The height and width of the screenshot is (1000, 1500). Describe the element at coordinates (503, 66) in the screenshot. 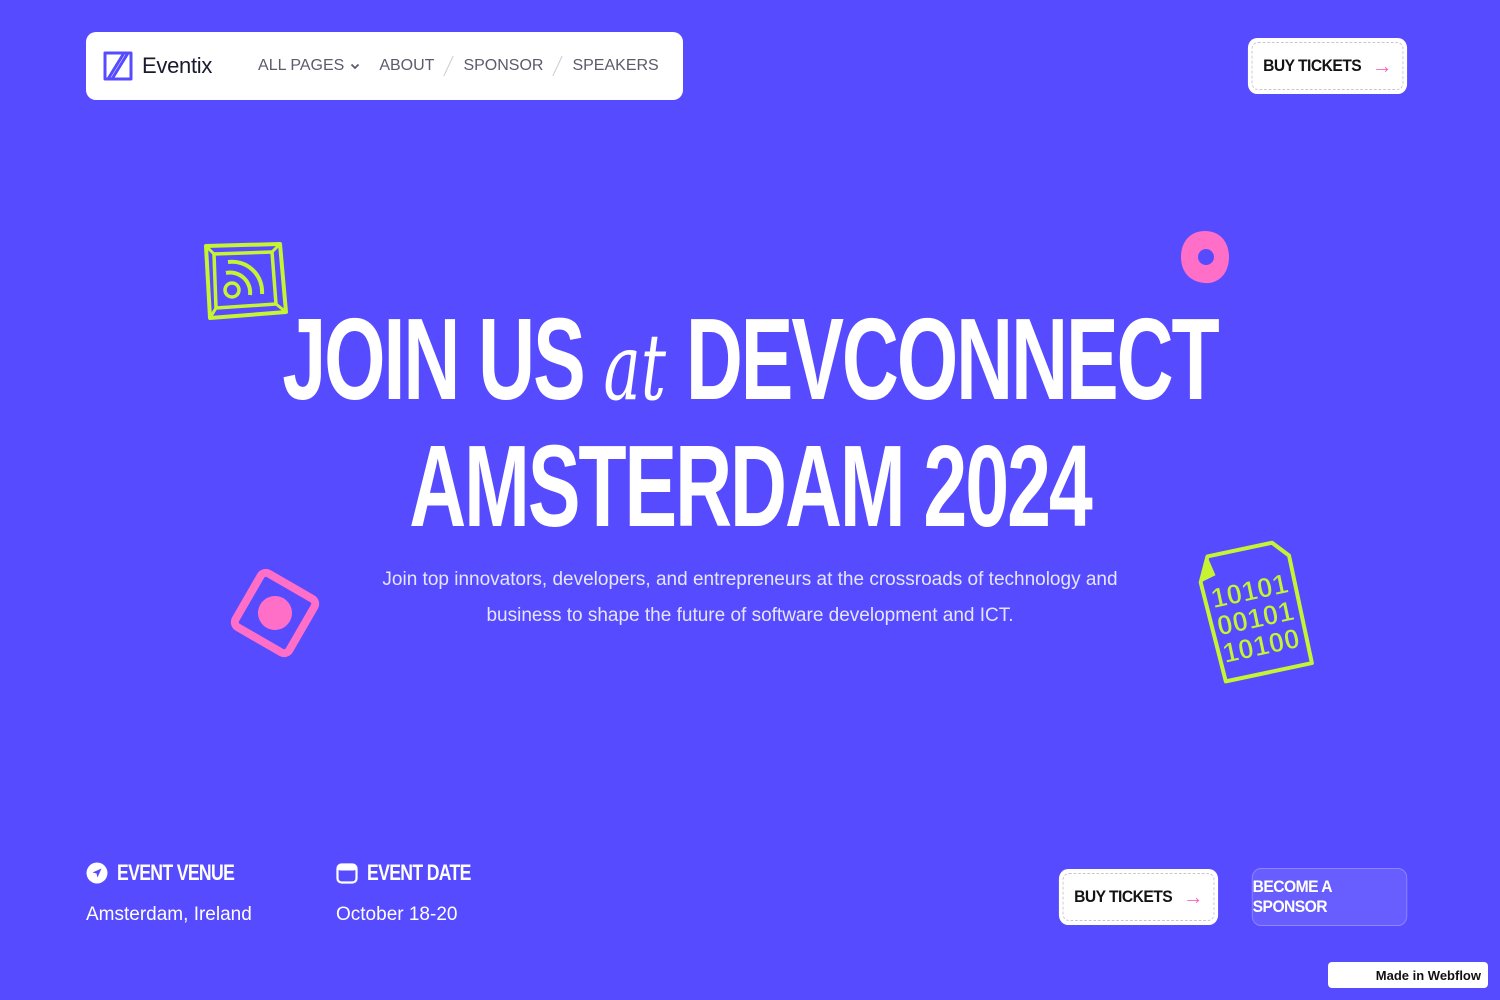

I see `nav-item-sponsor: SPONSOR` at that location.